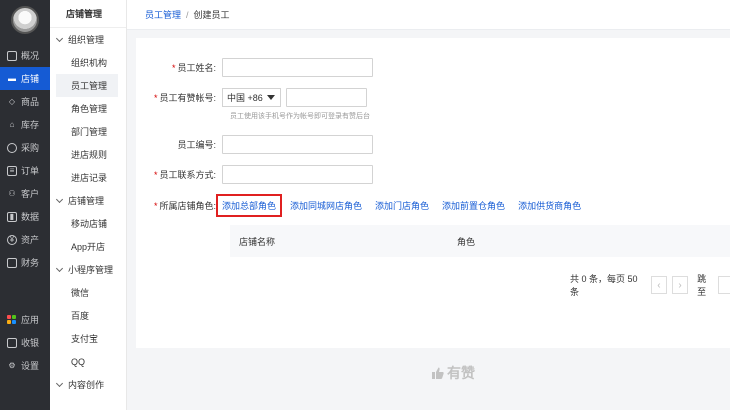  What do you see at coordinates (25, 319) in the screenshot?
I see `nav-item-apps: 应用` at bounding box center [25, 319].